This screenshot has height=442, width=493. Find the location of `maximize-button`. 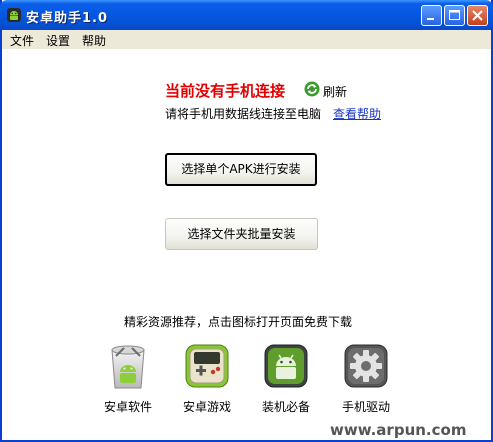

maximize-button is located at coordinates (454, 15).